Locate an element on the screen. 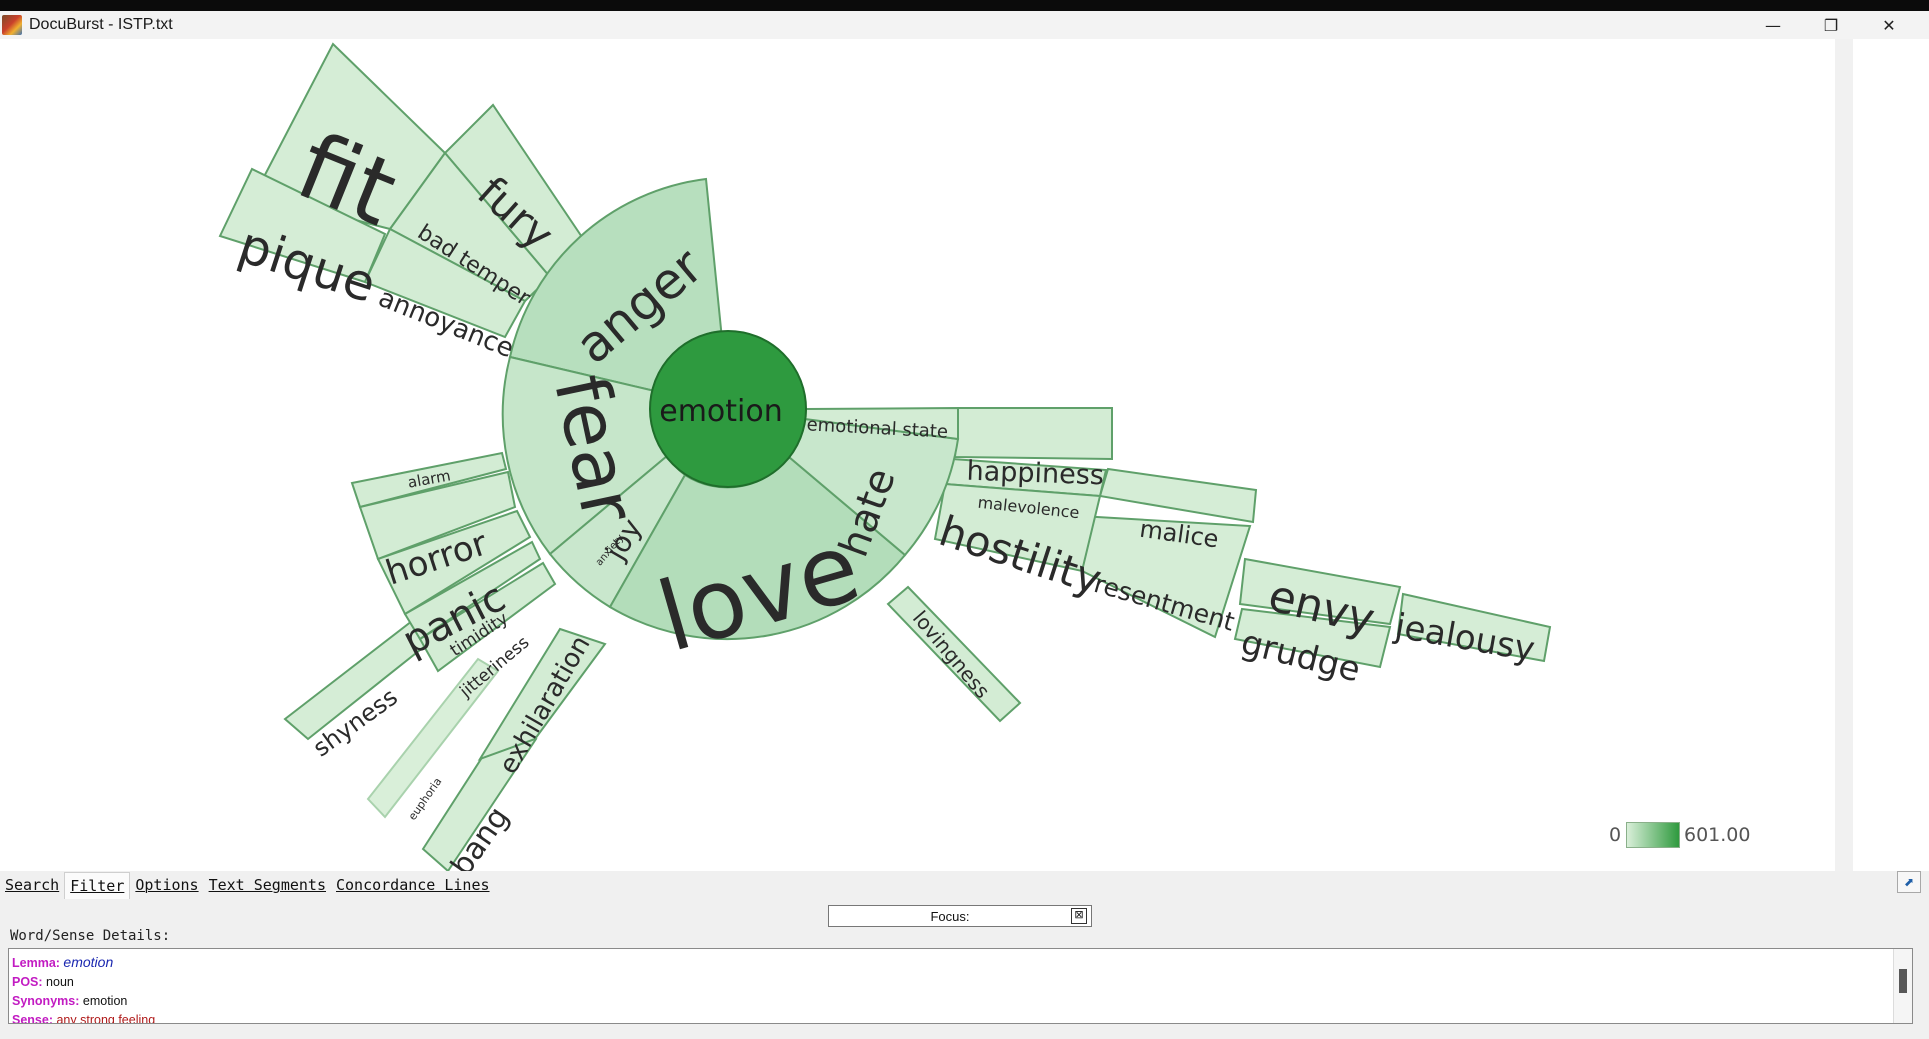  label-happiness: happiness is located at coordinates (1035, 474).